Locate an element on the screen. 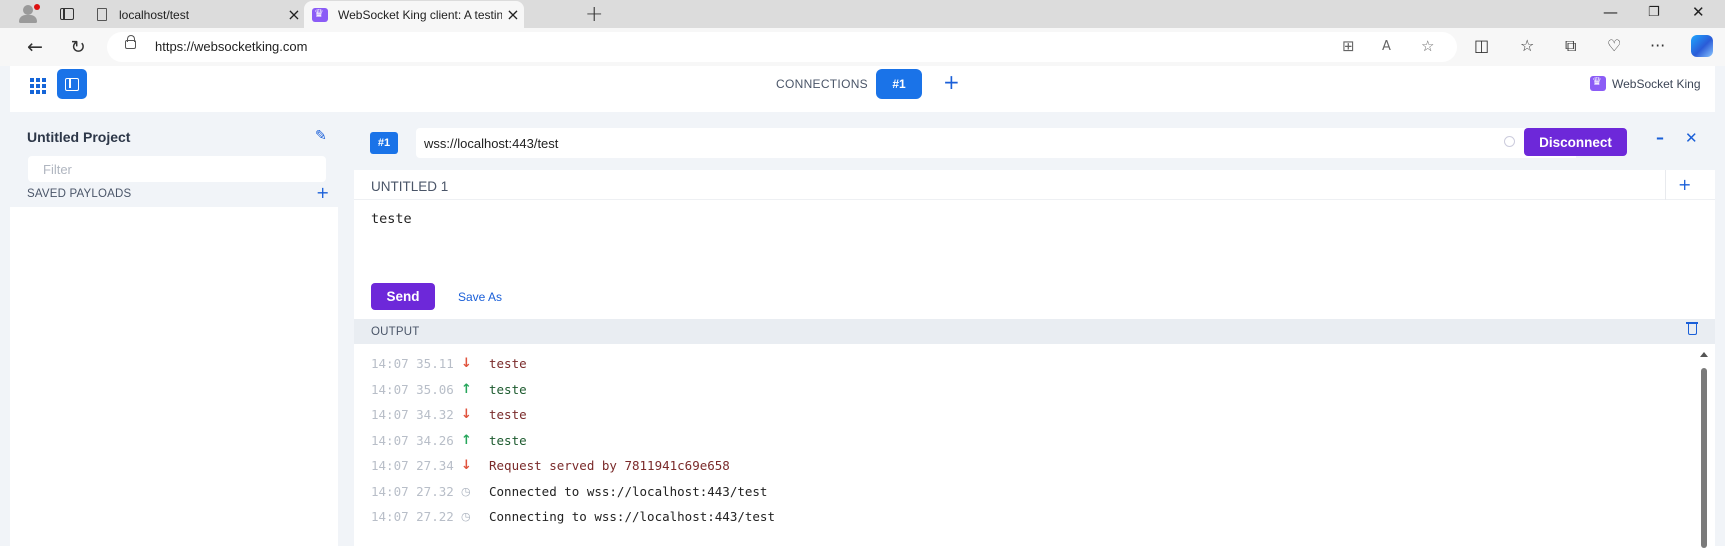 Image resolution: width=1725 pixels, height=548 pixels. toggle-sidebar-button is located at coordinates (72, 84).